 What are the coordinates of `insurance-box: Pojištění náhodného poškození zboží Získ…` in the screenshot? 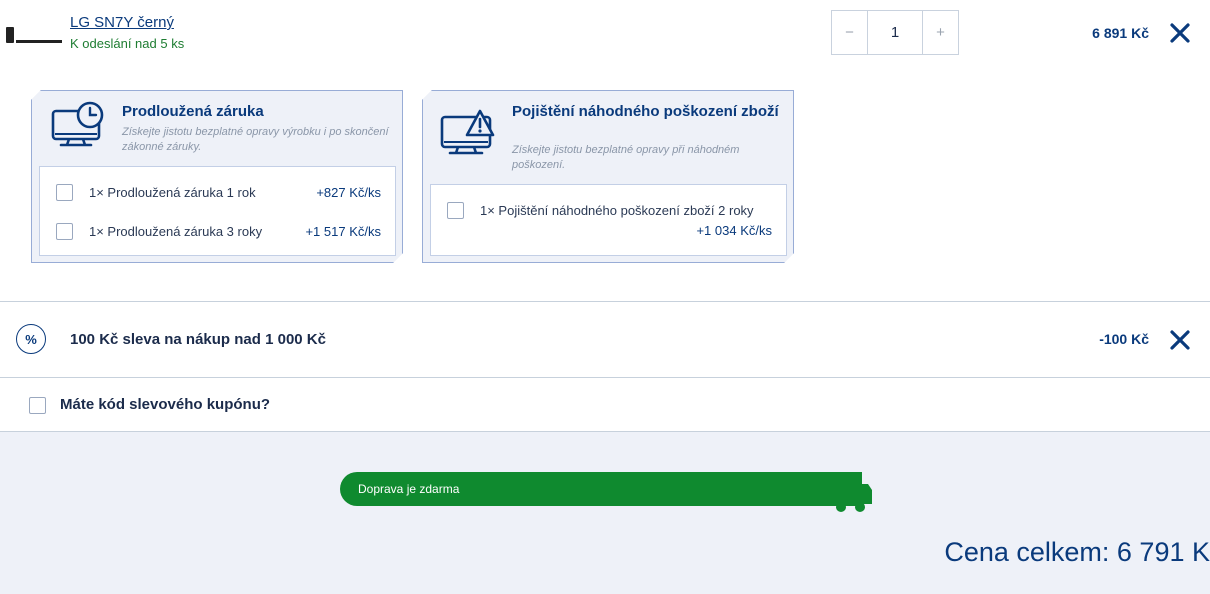 It's located at (608, 176).